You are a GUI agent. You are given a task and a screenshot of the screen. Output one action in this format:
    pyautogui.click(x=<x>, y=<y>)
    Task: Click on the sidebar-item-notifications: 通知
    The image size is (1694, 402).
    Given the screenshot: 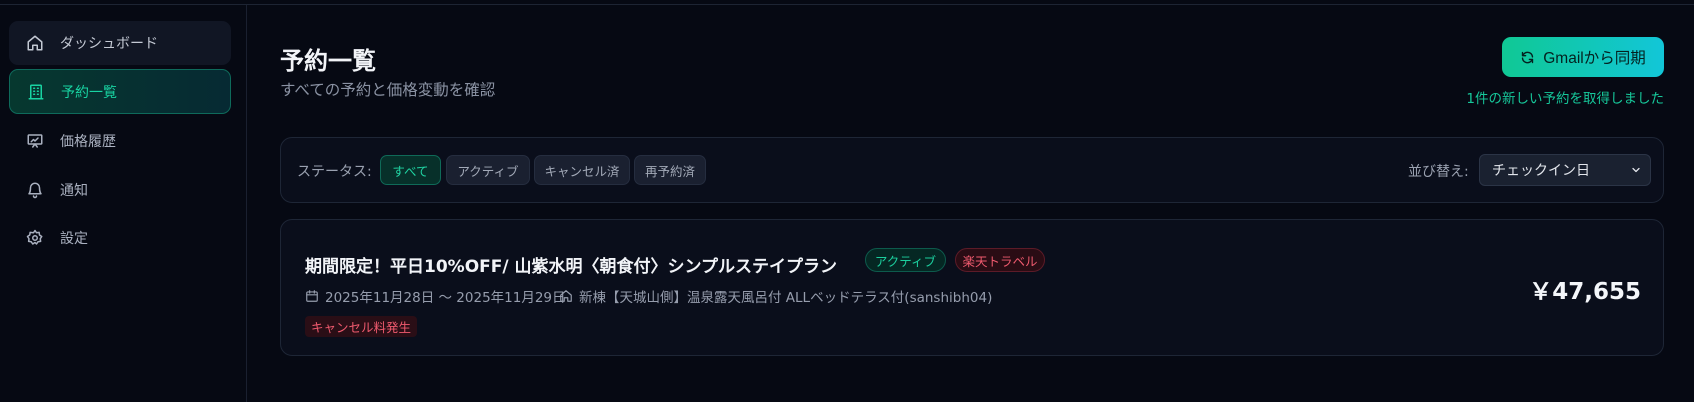 What is the action you would take?
    pyautogui.click(x=120, y=190)
    